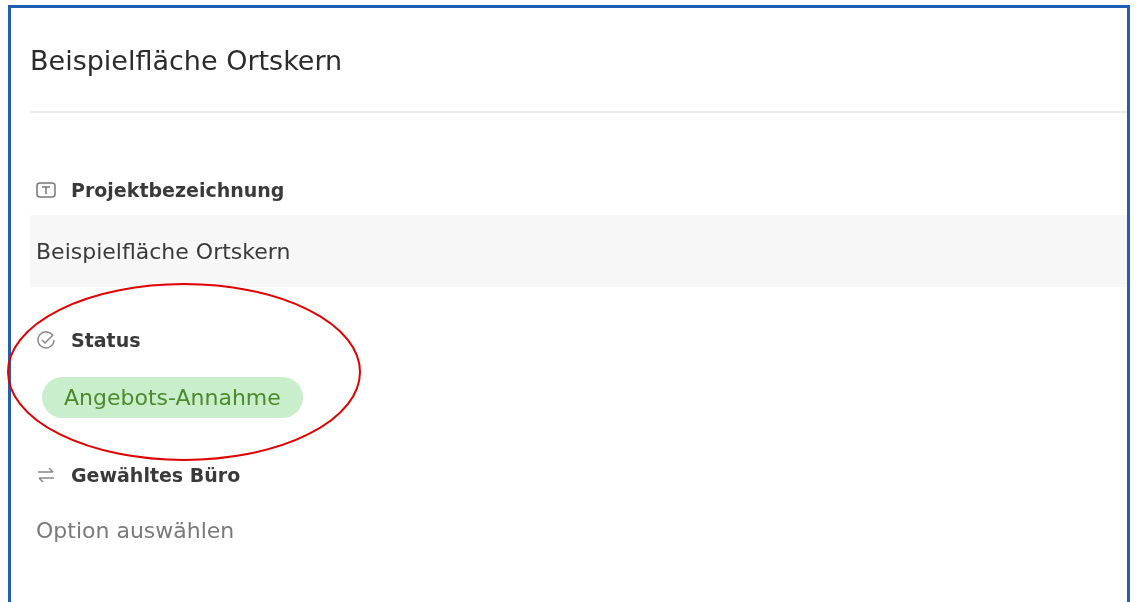  I want to click on select-field: Option auswählen, so click(581, 530).